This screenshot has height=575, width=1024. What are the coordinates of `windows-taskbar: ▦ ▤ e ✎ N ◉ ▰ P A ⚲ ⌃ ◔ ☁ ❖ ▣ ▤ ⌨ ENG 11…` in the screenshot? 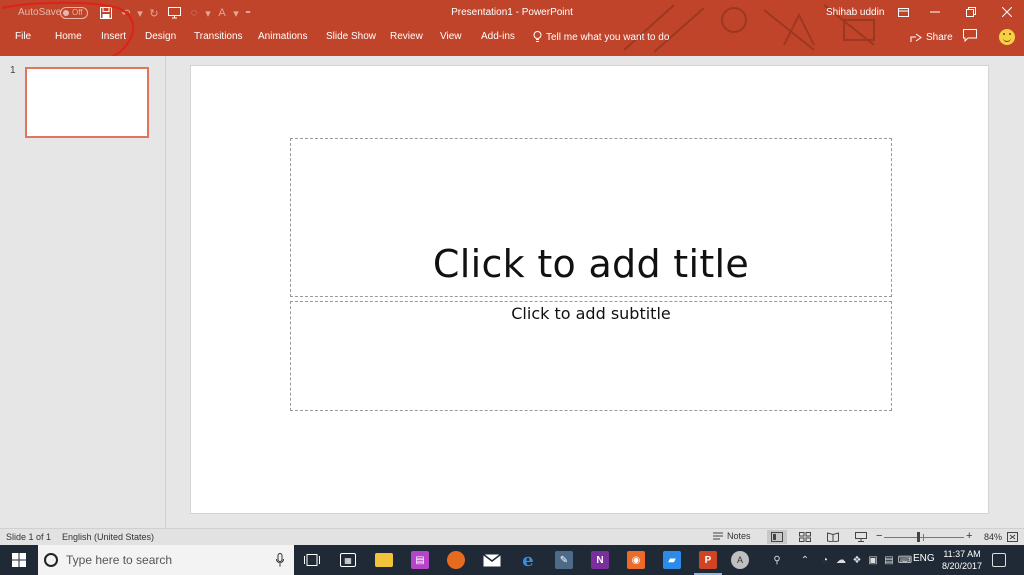 It's located at (512, 560).